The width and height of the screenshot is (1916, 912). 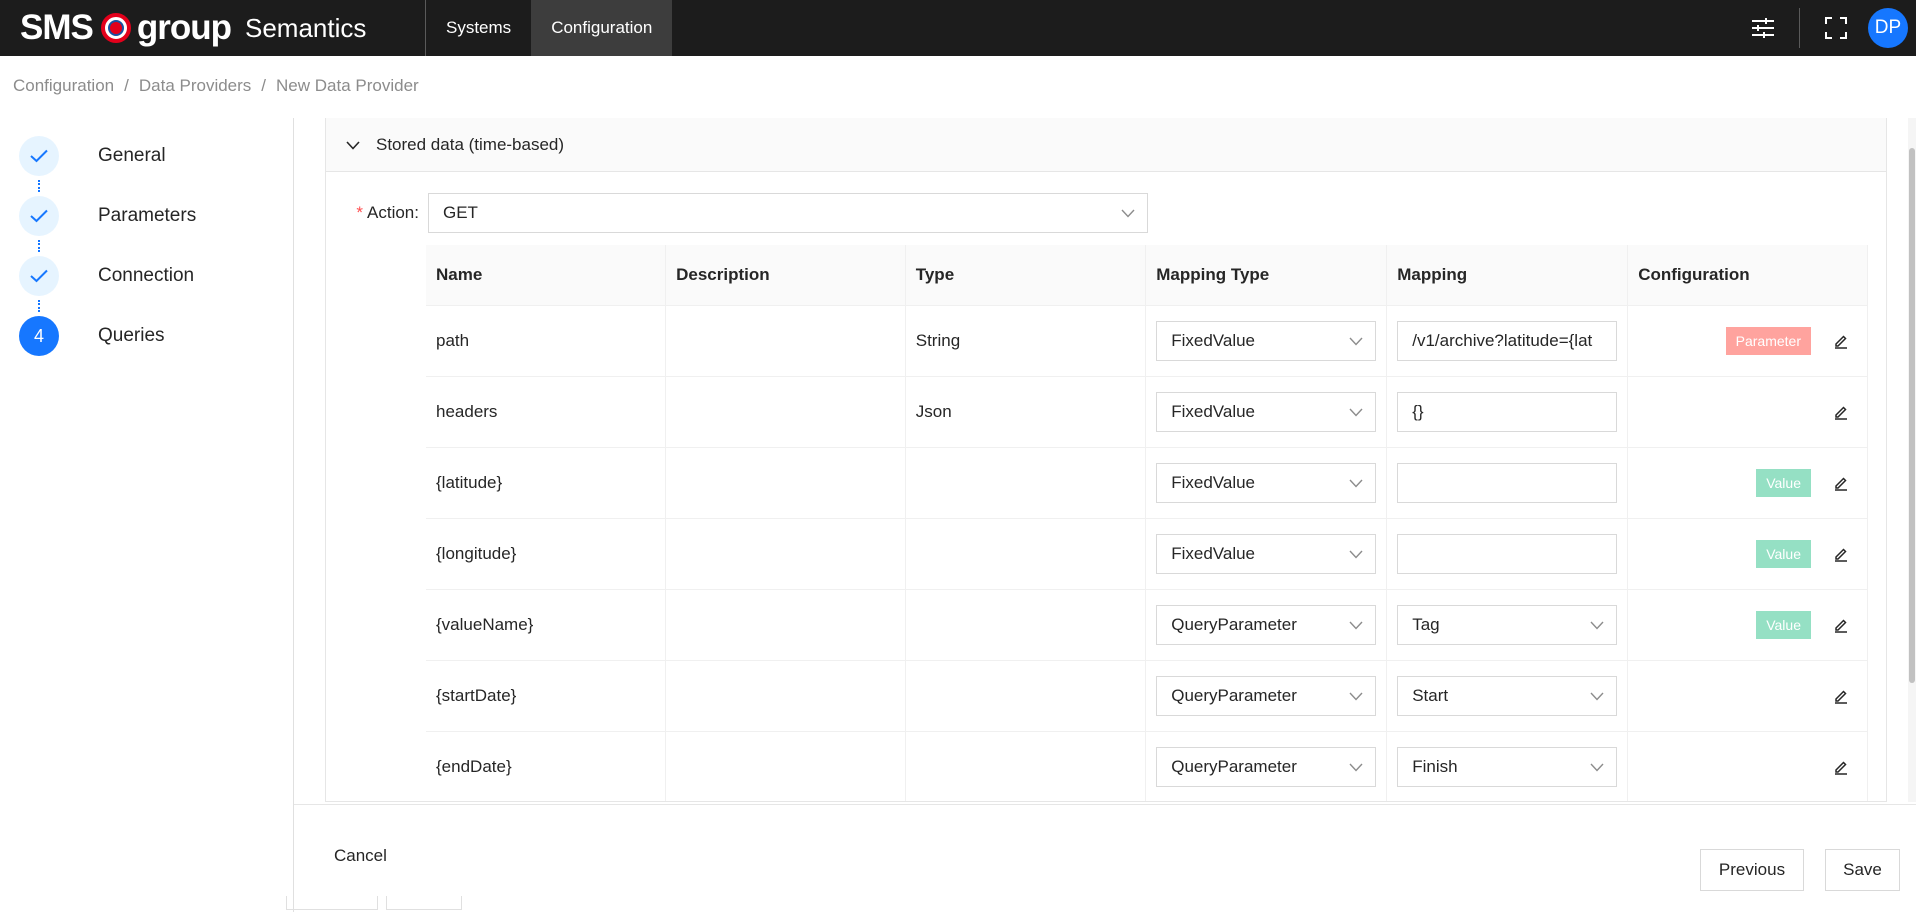 I want to click on nav-item-configuration: Configuration, so click(x=602, y=28).